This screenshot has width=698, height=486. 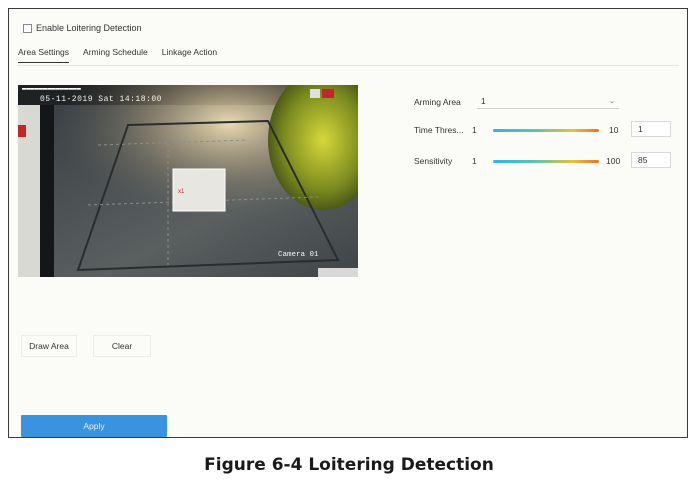 What do you see at coordinates (614, 130) in the screenshot?
I see `time-threshold-max: 10` at bounding box center [614, 130].